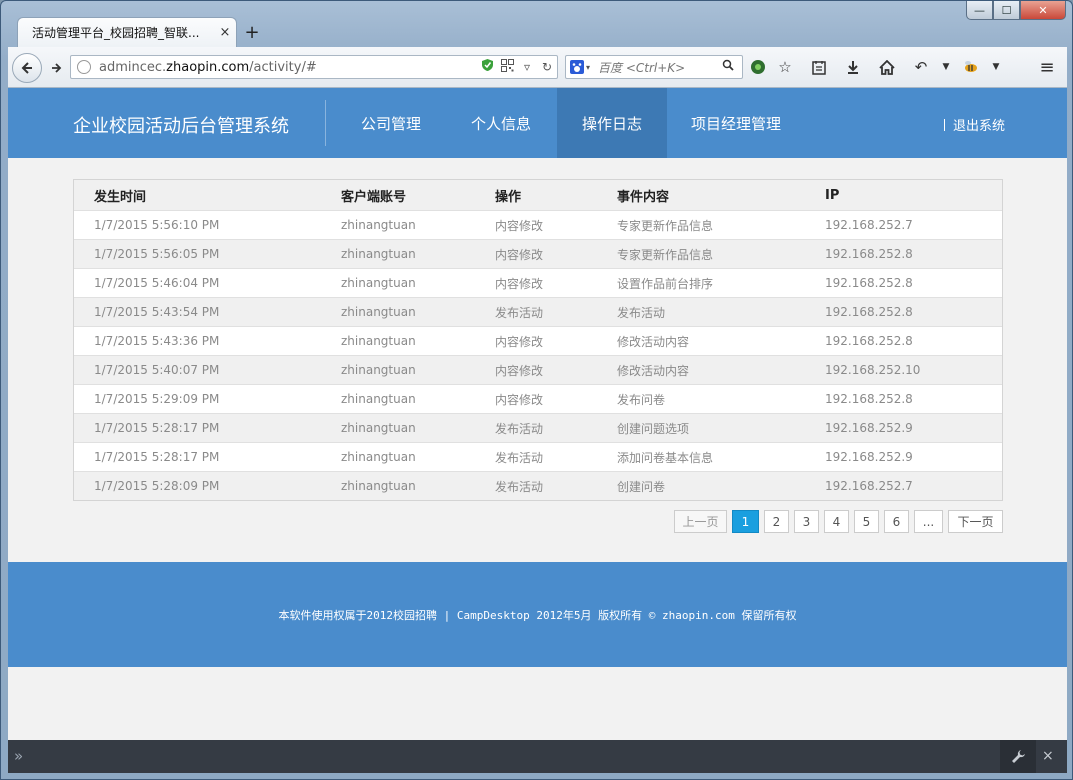 This screenshot has height=780, width=1073. What do you see at coordinates (866, 521) in the screenshot?
I see `page-button-5: 5` at bounding box center [866, 521].